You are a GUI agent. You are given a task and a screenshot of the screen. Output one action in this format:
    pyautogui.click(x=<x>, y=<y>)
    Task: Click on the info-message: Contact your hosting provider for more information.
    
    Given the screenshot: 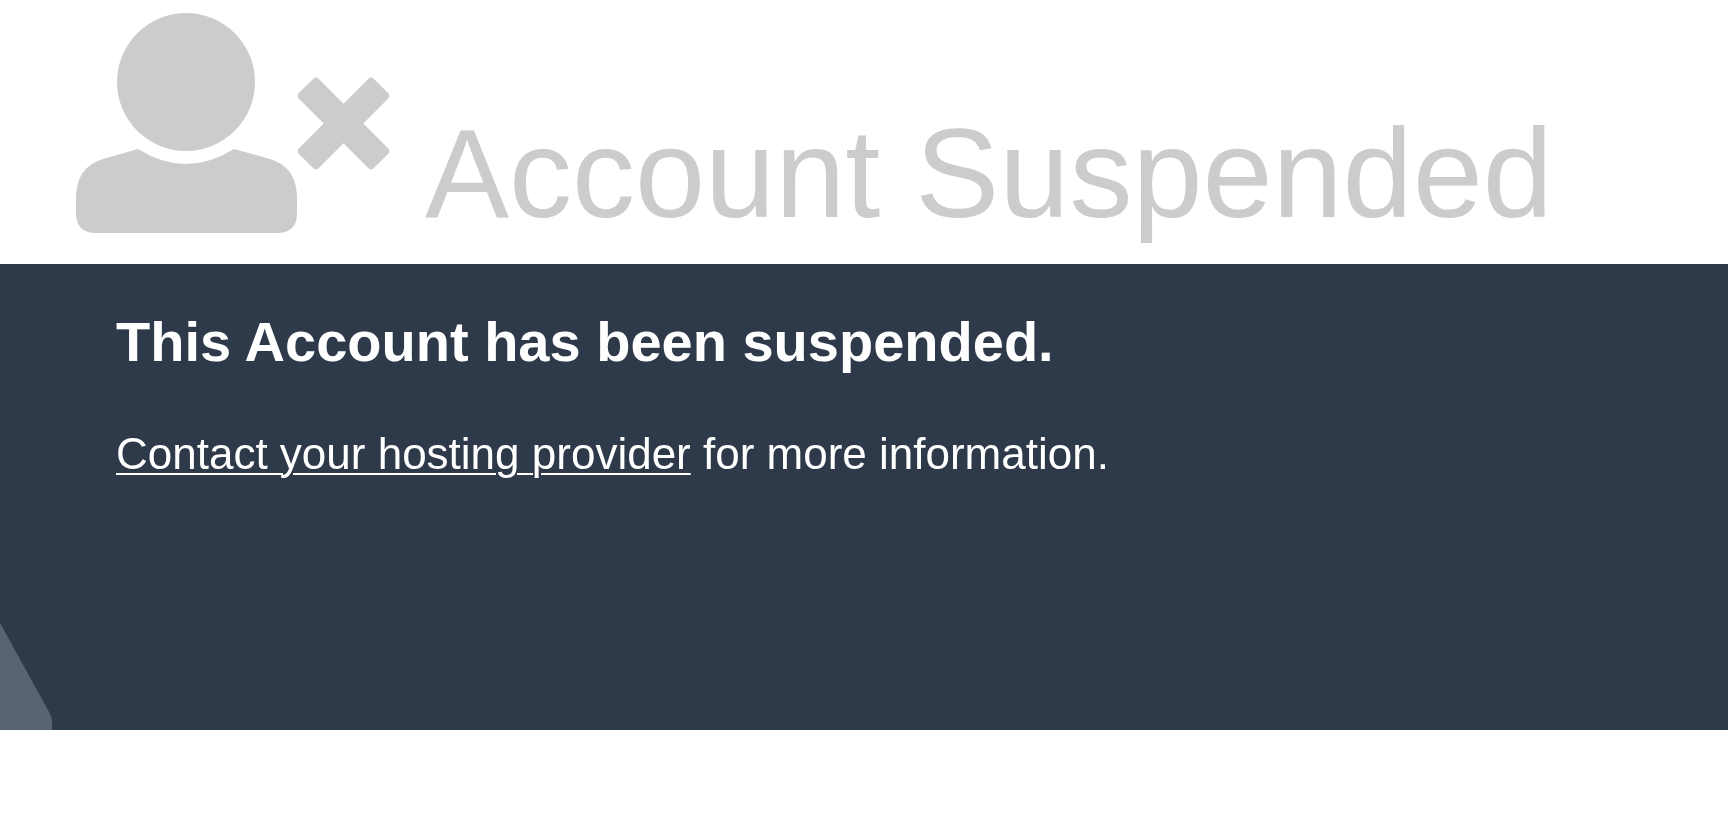 What is the action you would take?
    pyautogui.click(x=612, y=454)
    